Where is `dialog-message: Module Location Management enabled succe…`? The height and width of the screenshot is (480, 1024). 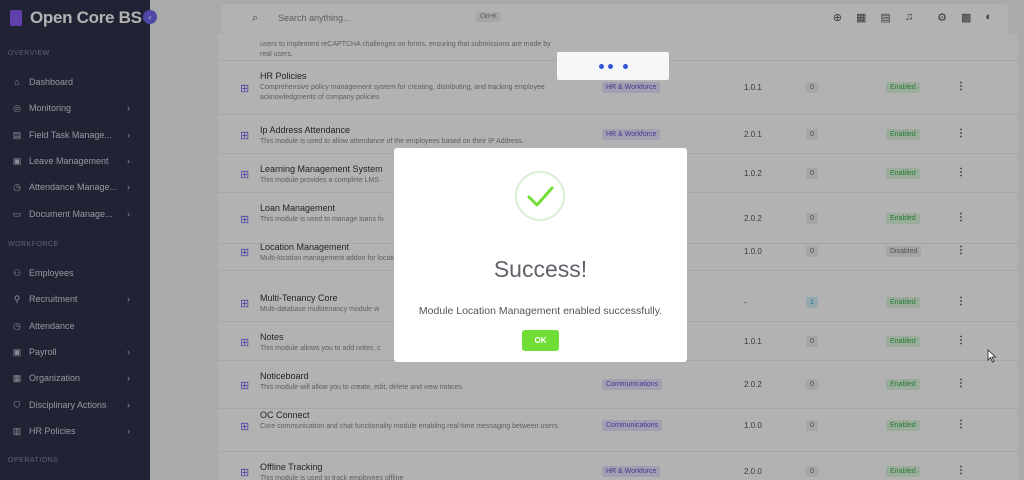 dialog-message: Module Location Management enabled succe… is located at coordinates (540, 311).